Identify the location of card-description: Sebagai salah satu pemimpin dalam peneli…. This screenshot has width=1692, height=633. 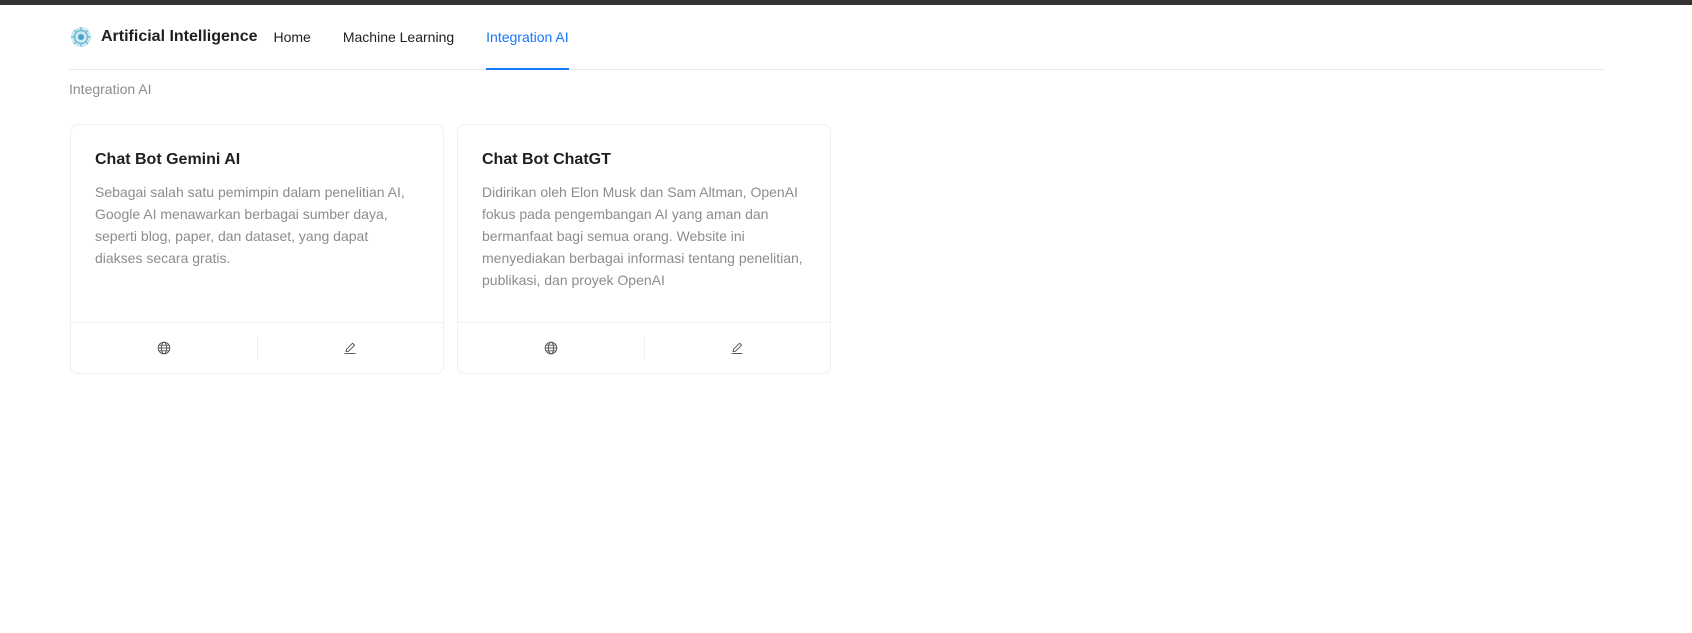
(250, 225).